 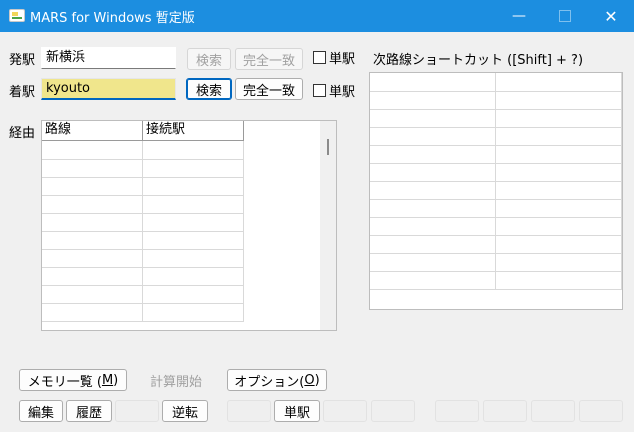 What do you see at coordinates (334, 90) in the screenshot?
I see `arrival-single-station-checkbox: 単駅` at bounding box center [334, 90].